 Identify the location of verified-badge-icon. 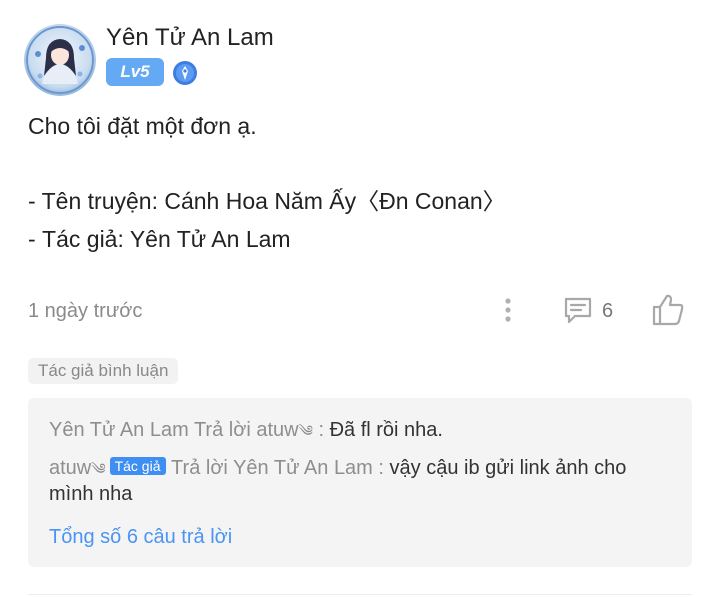
(185, 73).